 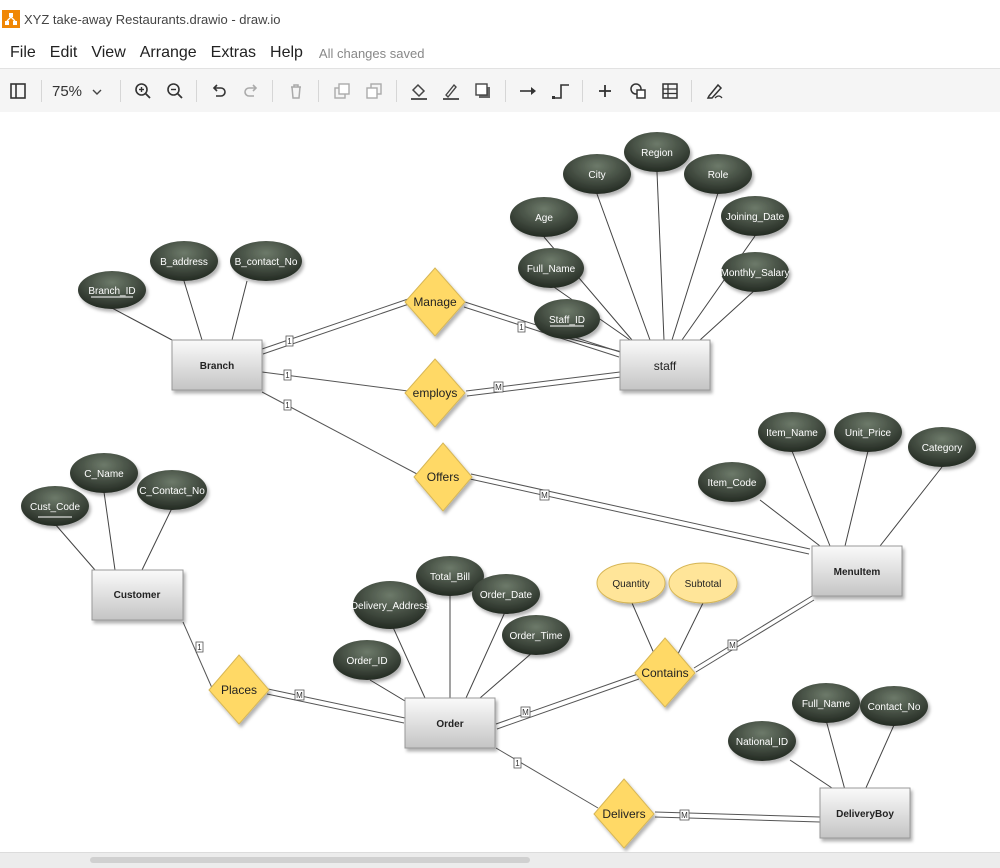 What do you see at coordinates (390, 605) in the screenshot?
I see `attr-delivery-address: Delivery_Address` at bounding box center [390, 605].